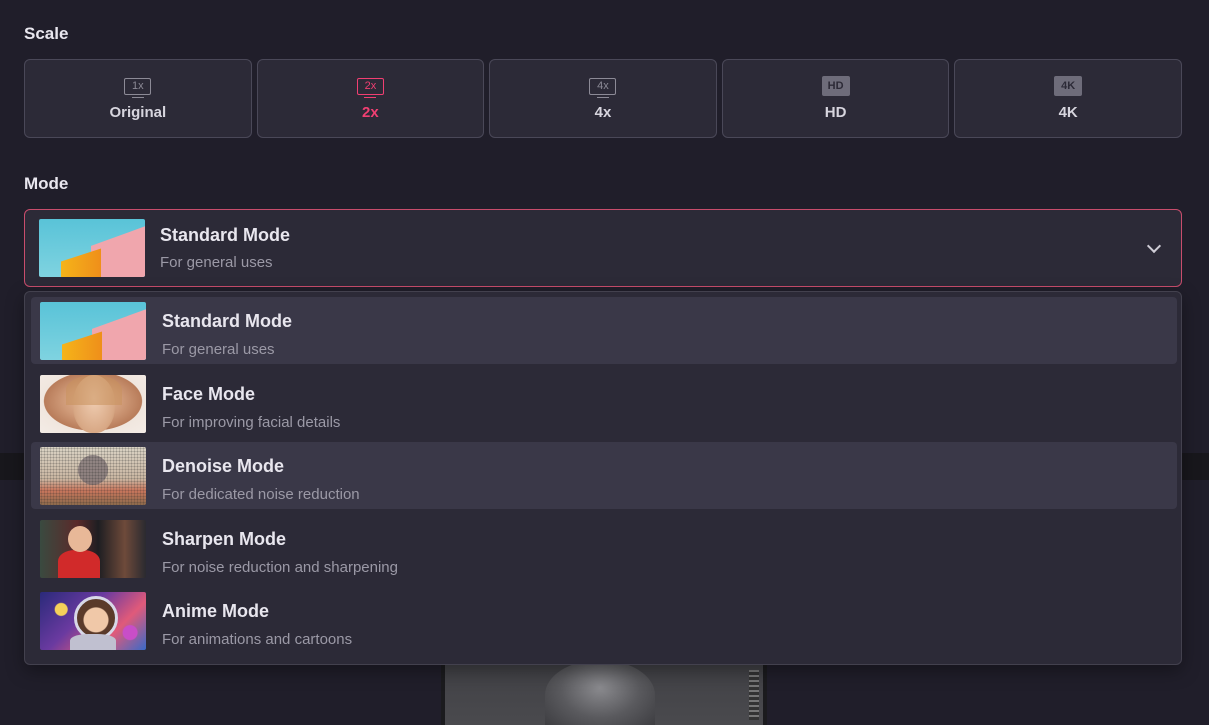  I want to click on denoise-mode-thumbnail, so click(93, 476).